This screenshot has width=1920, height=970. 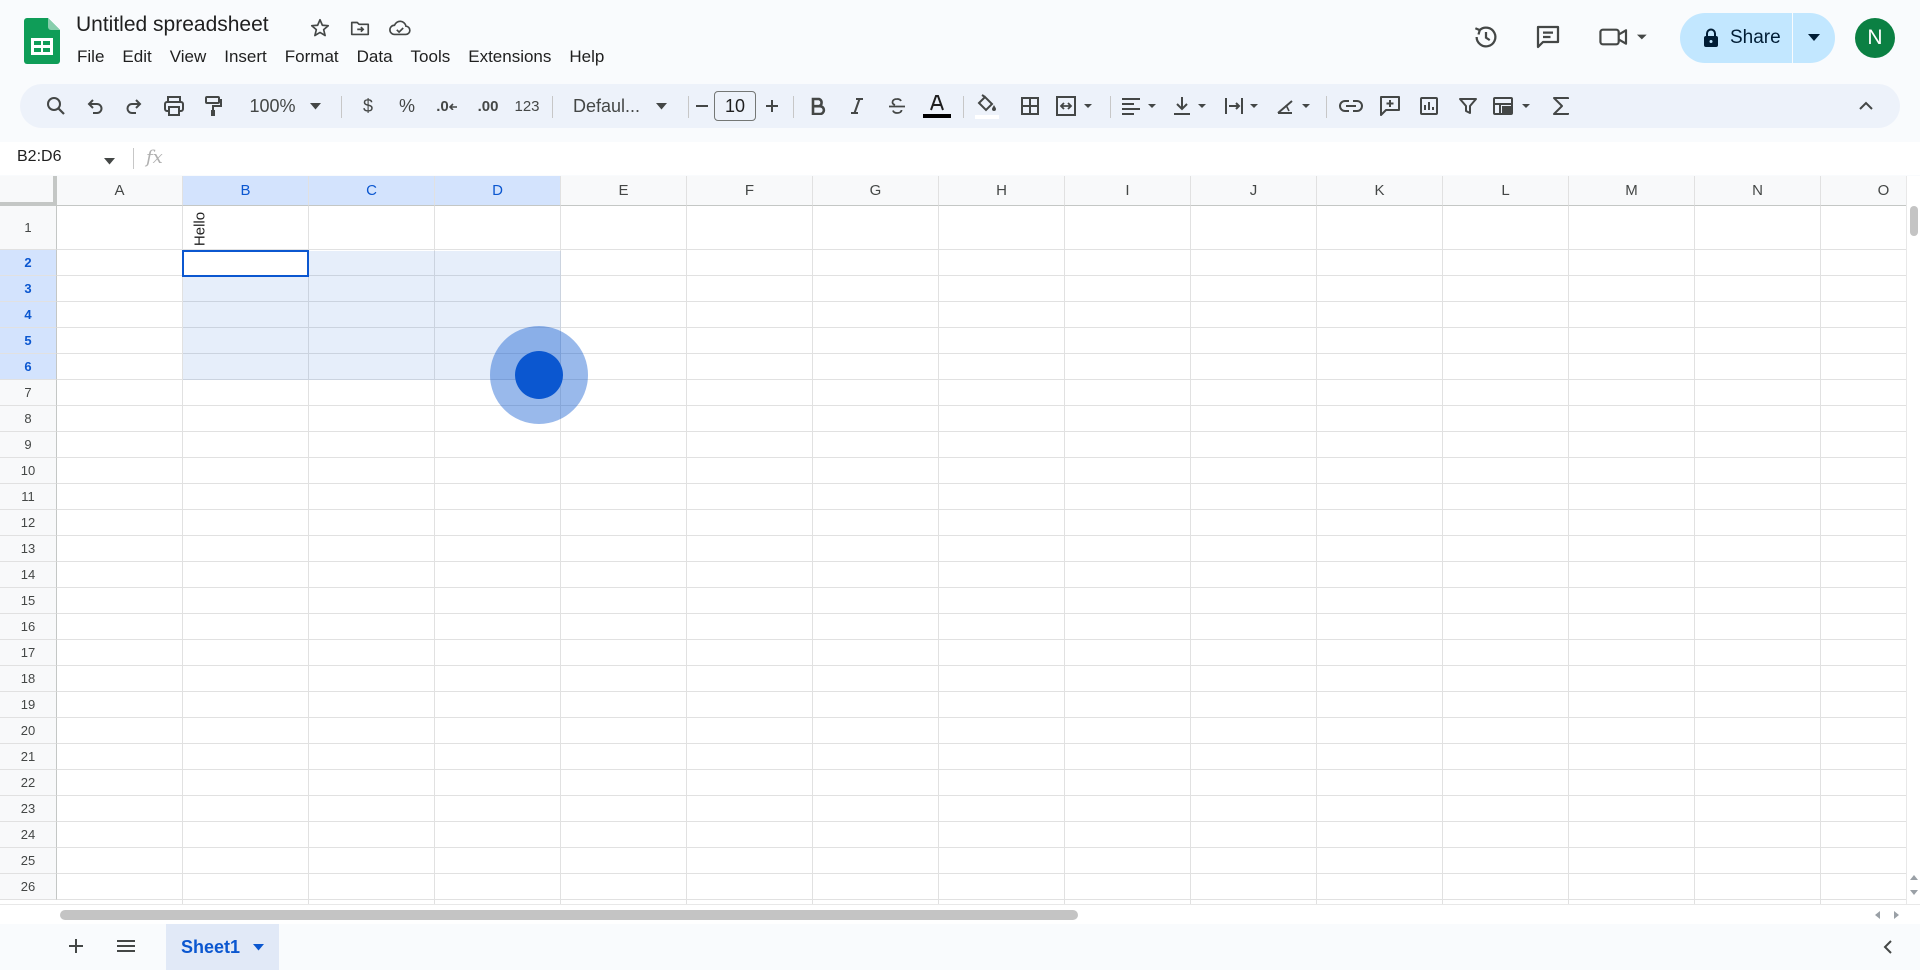 I want to click on vertical-align-icon, so click(x=1192, y=106).